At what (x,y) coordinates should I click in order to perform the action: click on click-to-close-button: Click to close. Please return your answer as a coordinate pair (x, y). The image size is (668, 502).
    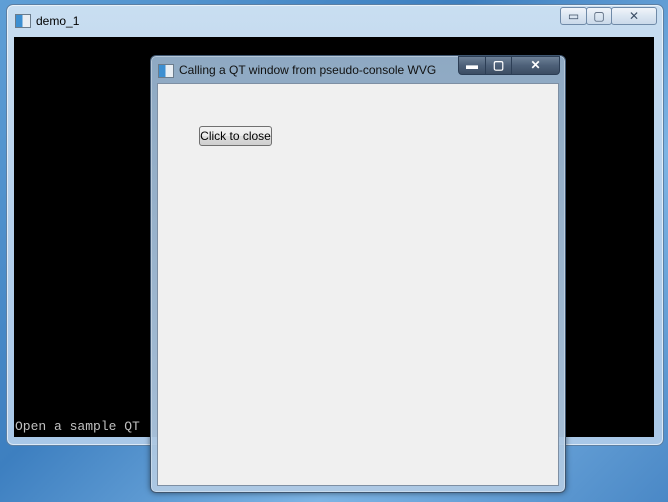
    Looking at the image, I should click on (235, 136).